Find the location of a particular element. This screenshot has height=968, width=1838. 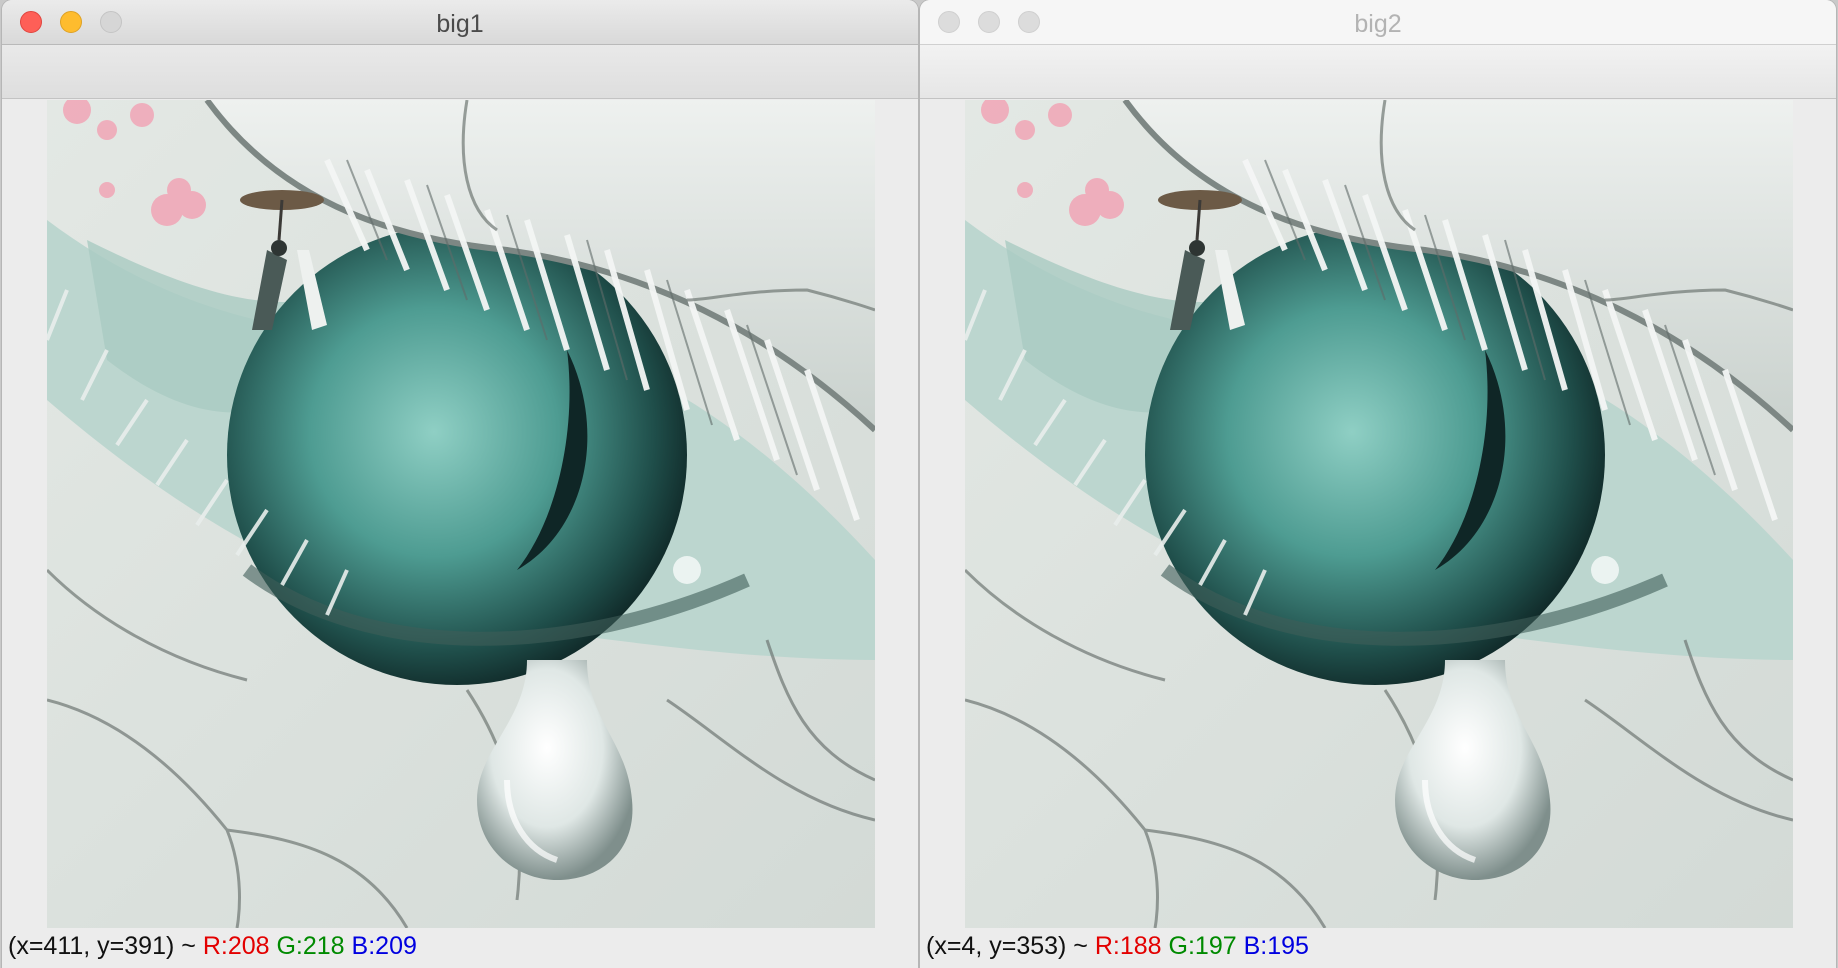

title-bar: big1 is located at coordinates (460, 22).